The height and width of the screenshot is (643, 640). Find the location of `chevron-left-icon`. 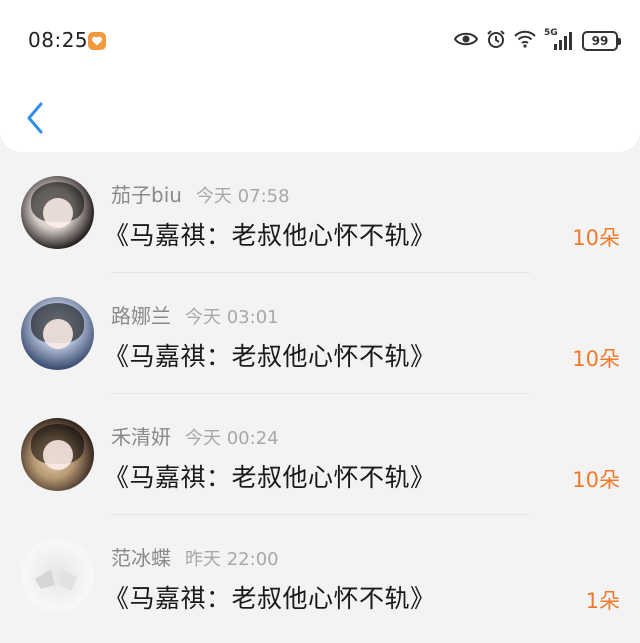

chevron-left-icon is located at coordinates (35, 118).